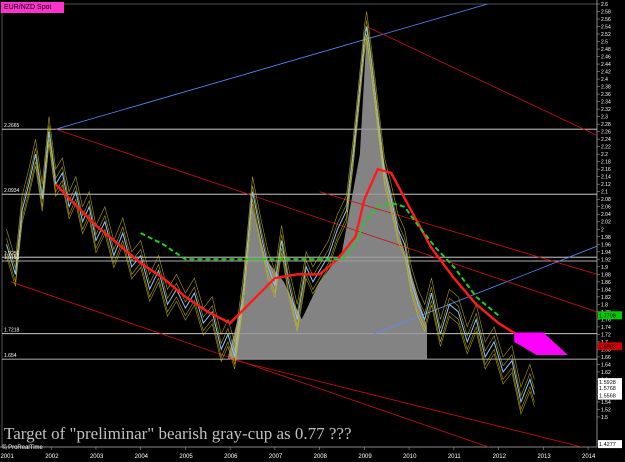  What do you see at coordinates (606, 163) in the screenshot?
I see `y-tick-label: 2.18` at bounding box center [606, 163].